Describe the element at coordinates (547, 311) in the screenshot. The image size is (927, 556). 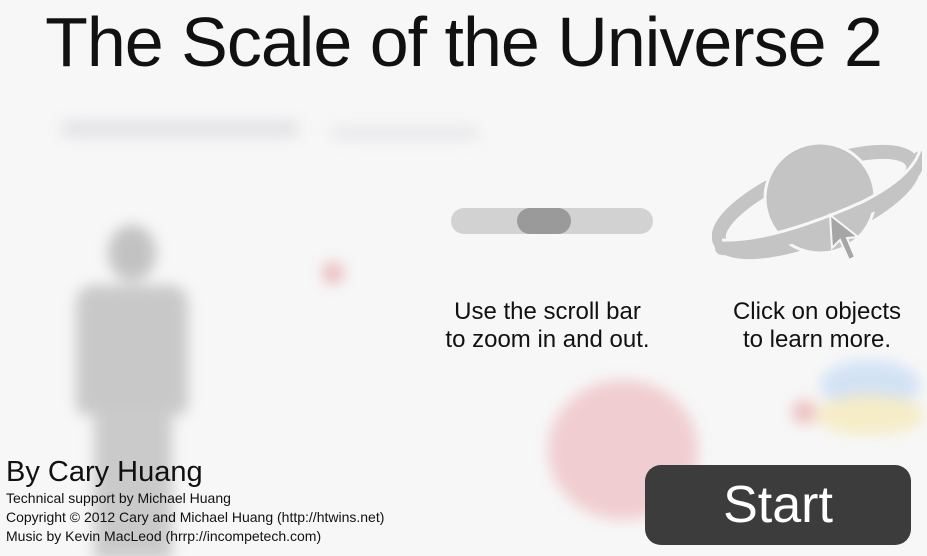
I see `scroll-instruction-line-1: Use the scroll bar` at that location.